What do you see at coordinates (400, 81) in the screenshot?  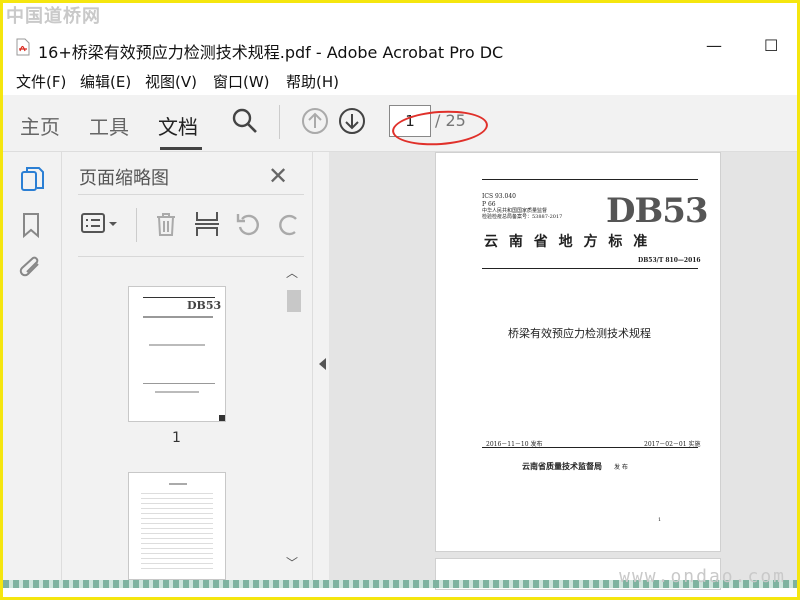 I see `menu-bar: 文件(F) 编辑(E) 视图(V) 窗口(W) 帮助(H)` at bounding box center [400, 81].